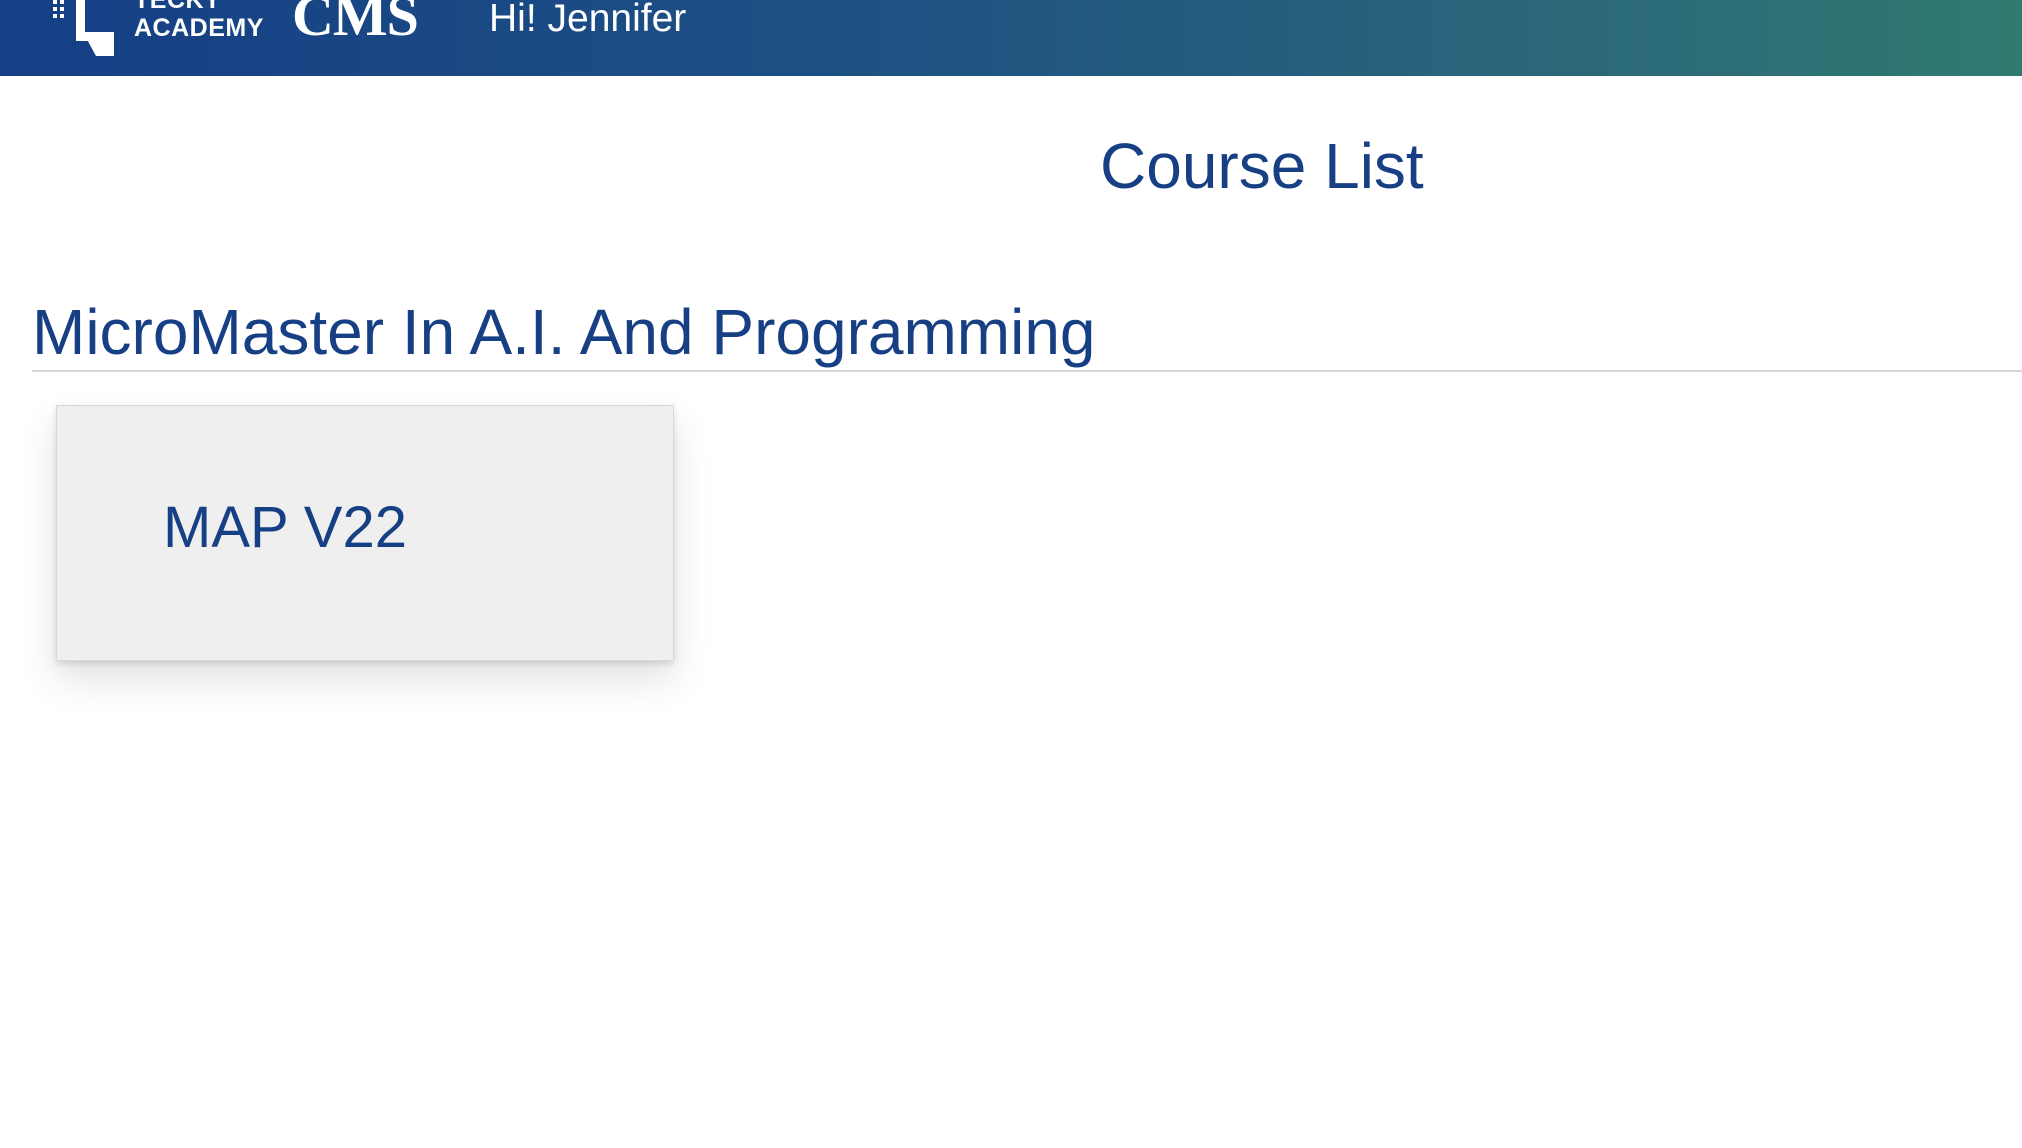  What do you see at coordinates (588, 20) in the screenshot?
I see `user-greeting: Hi! Jennifer` at bounding box center [588, 20].